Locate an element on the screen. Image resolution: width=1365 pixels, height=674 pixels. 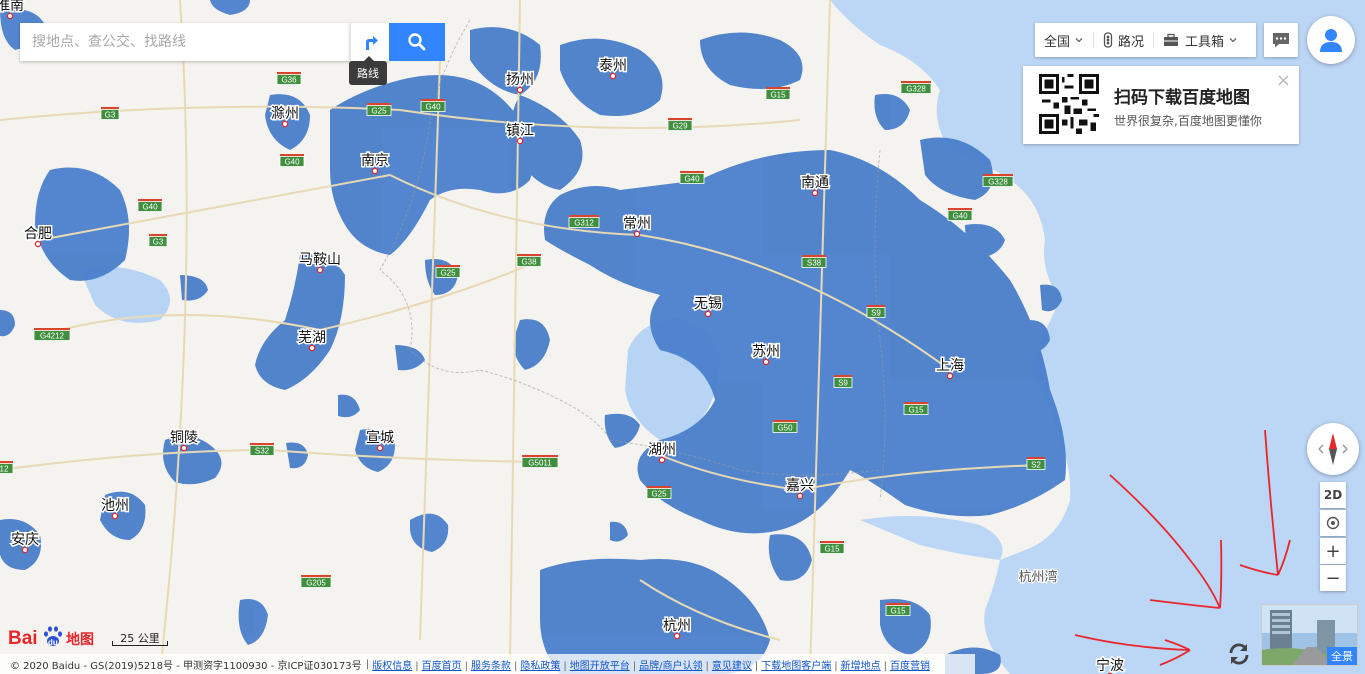
footer-link: 百度首页 is located at coordinates (442, 666).